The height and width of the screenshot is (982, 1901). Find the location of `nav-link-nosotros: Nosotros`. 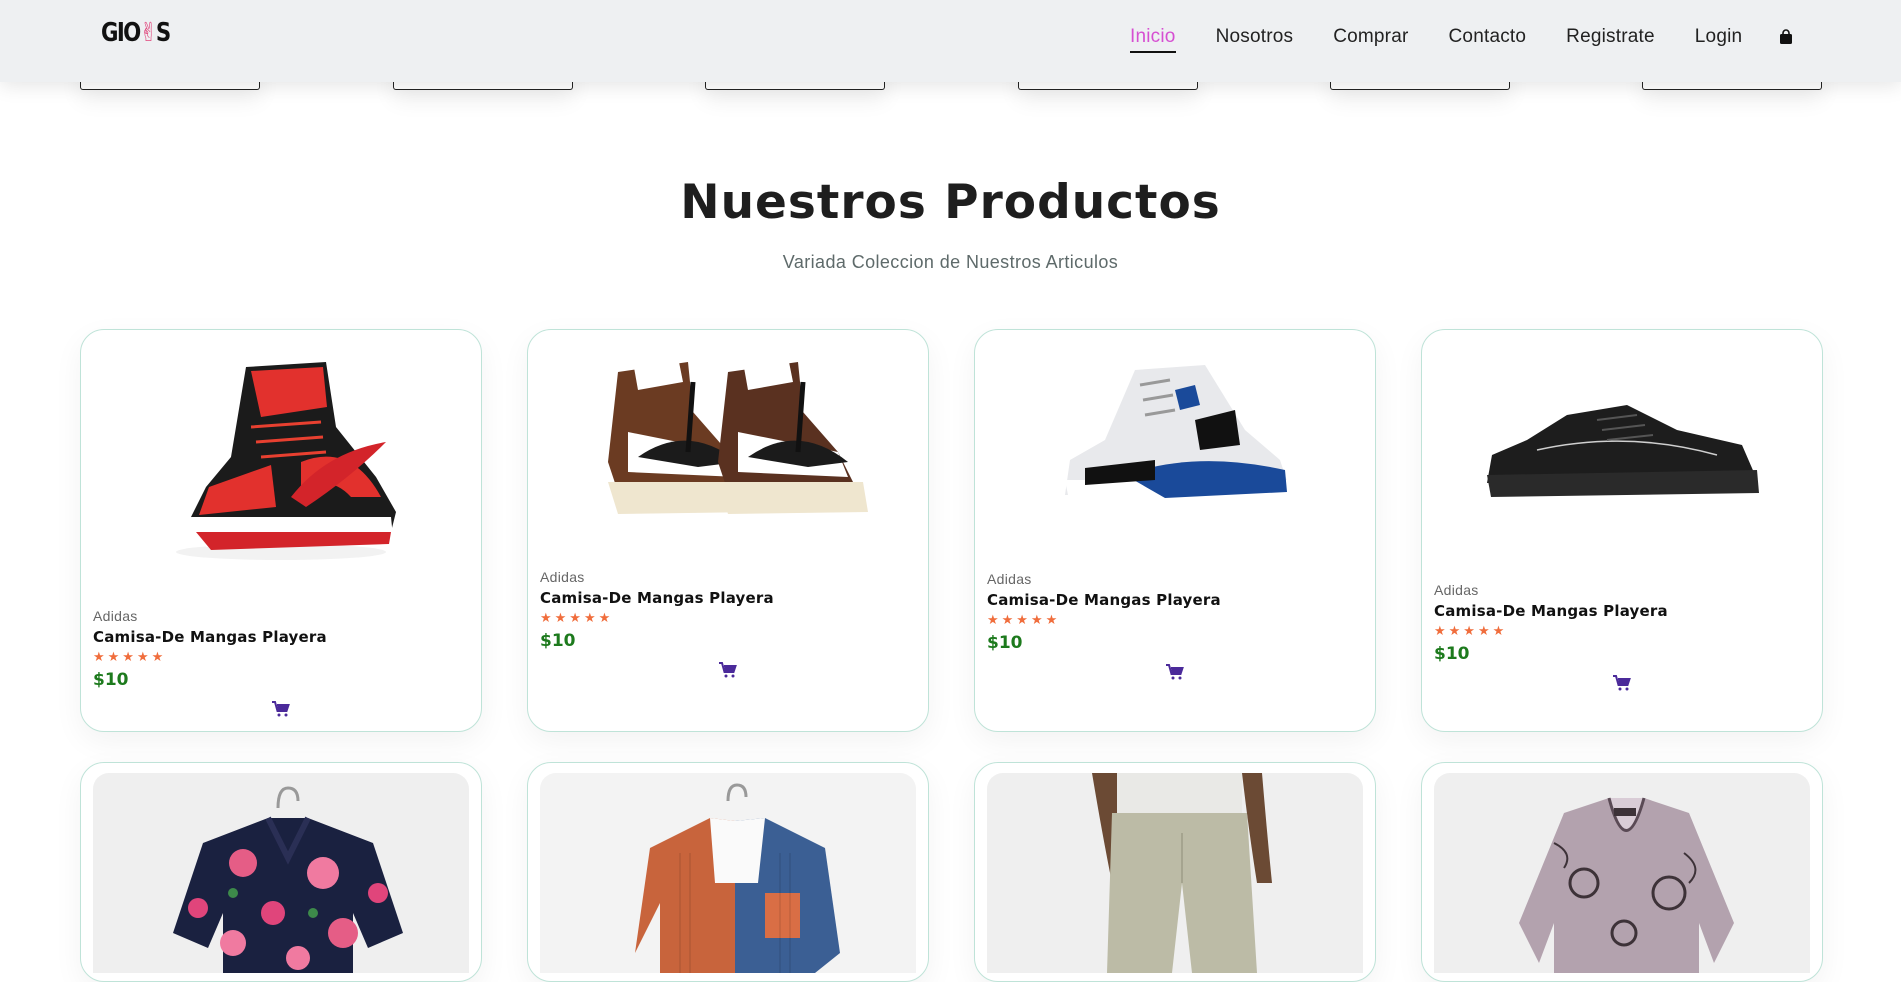

nav-link-nosotros: Nosotros is located at coordinates (1255, 37).